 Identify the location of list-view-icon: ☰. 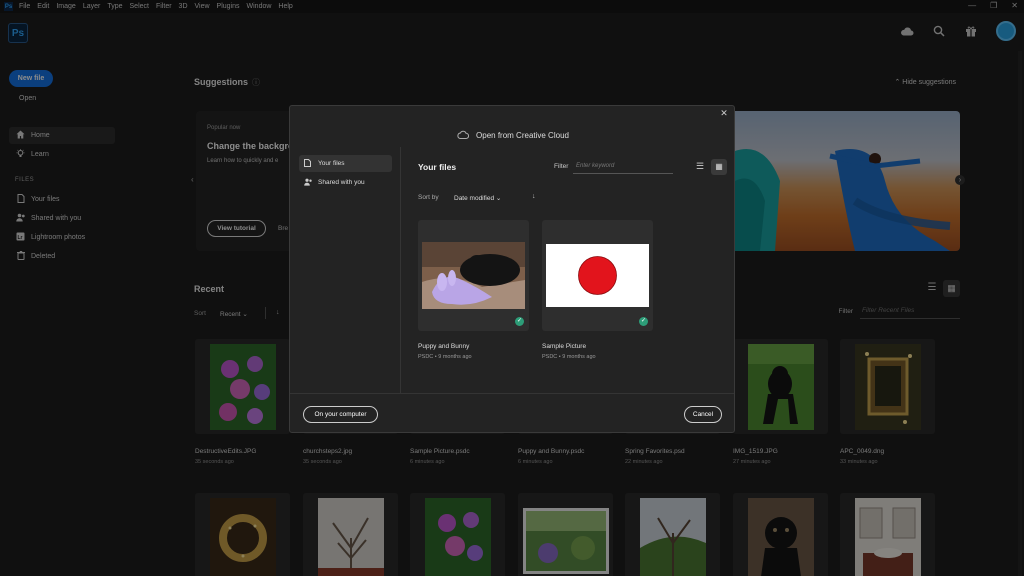
(700, 168).